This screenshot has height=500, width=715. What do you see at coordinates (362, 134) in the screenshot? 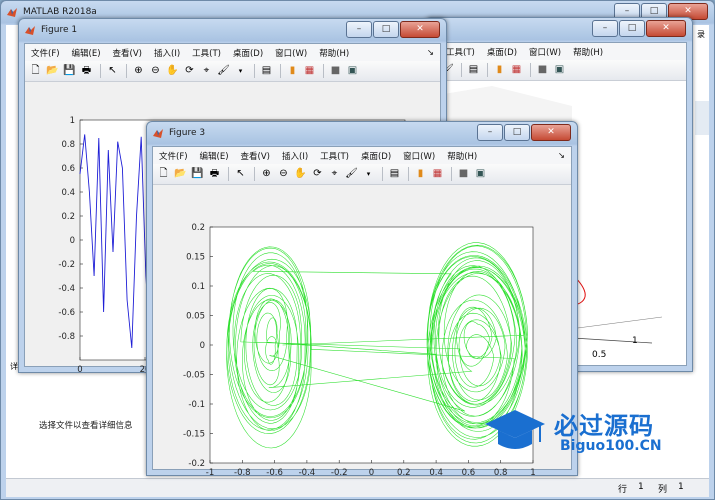
I see `figure3-title-bar: Figure 3 – □ ✕` at bounding box center [362, 134].